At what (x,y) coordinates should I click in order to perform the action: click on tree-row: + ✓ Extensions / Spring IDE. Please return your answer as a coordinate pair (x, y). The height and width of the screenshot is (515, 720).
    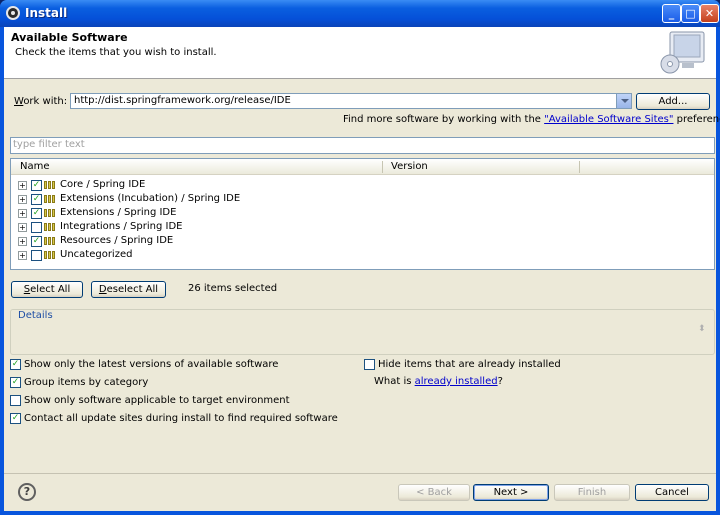
    Looking at the image, I should click on (362, 213).